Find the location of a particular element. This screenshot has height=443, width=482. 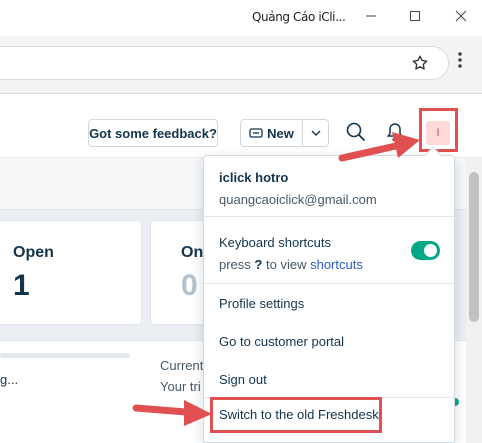

customer-portal-item: Go to customer portal is located at coordinates (281, 341).